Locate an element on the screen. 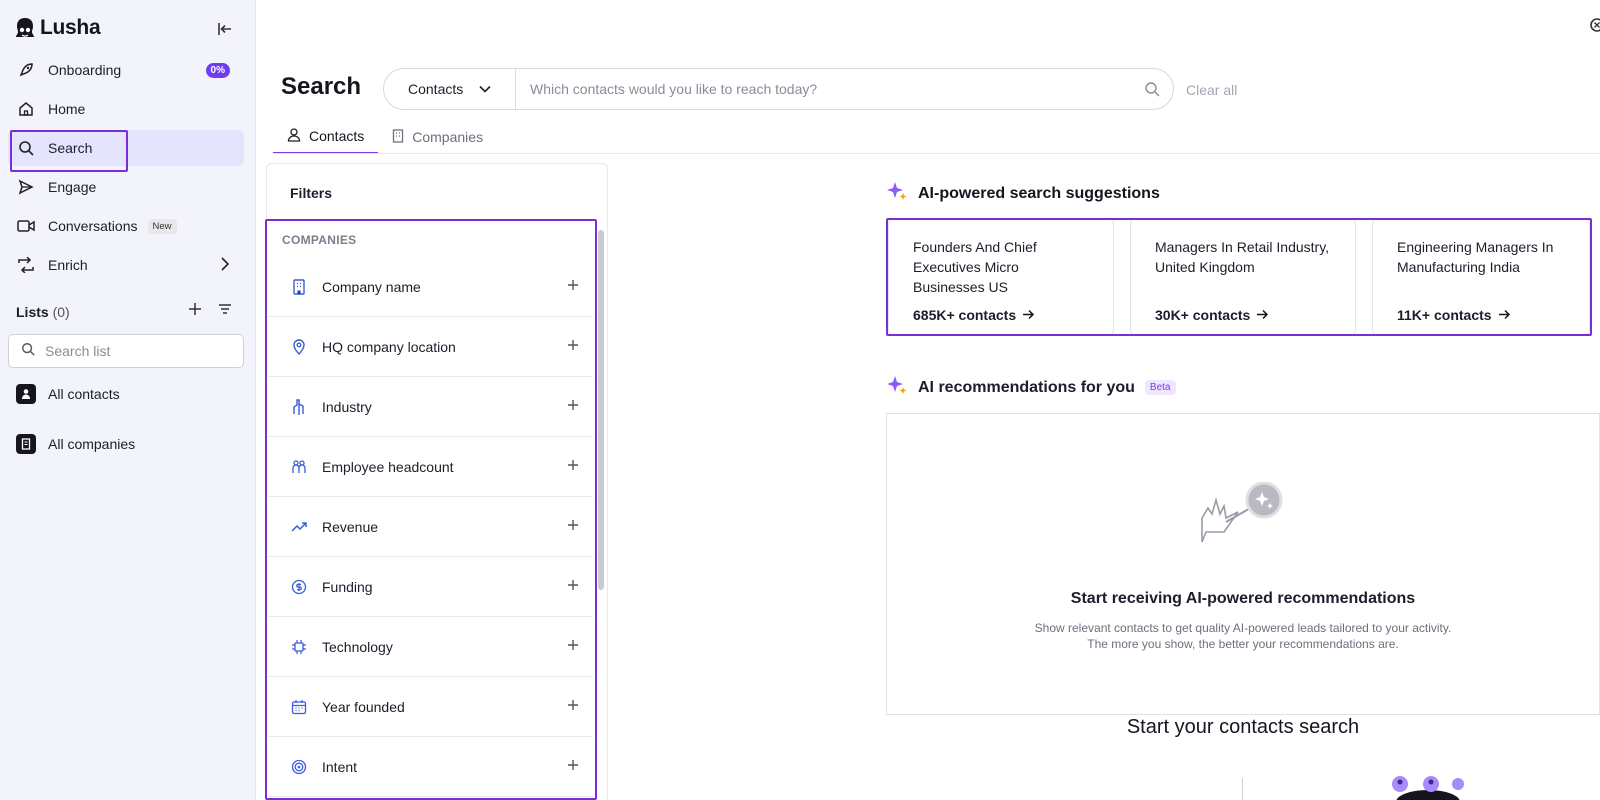  collapse-sidebar-icon is located at coordinates (225, 29).